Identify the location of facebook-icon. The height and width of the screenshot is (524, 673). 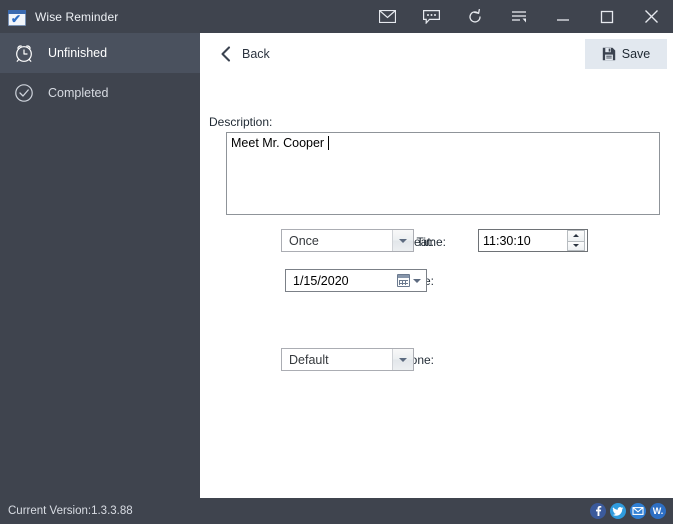
(598, 511).